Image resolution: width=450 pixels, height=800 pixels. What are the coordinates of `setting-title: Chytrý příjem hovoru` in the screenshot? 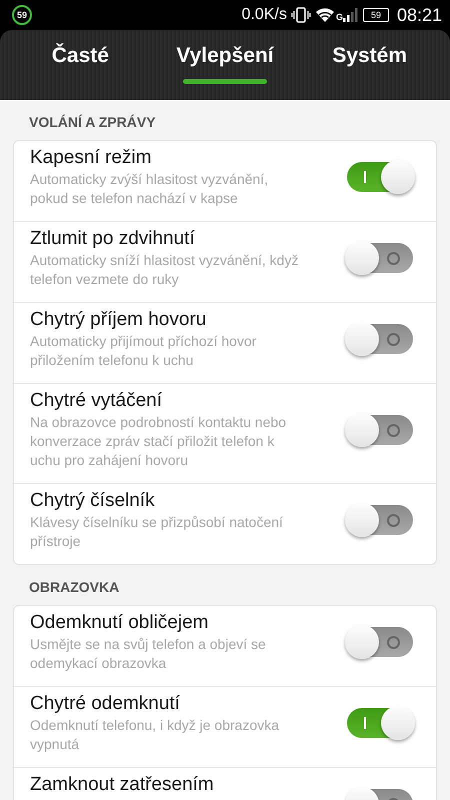 It's located at (118, 320).